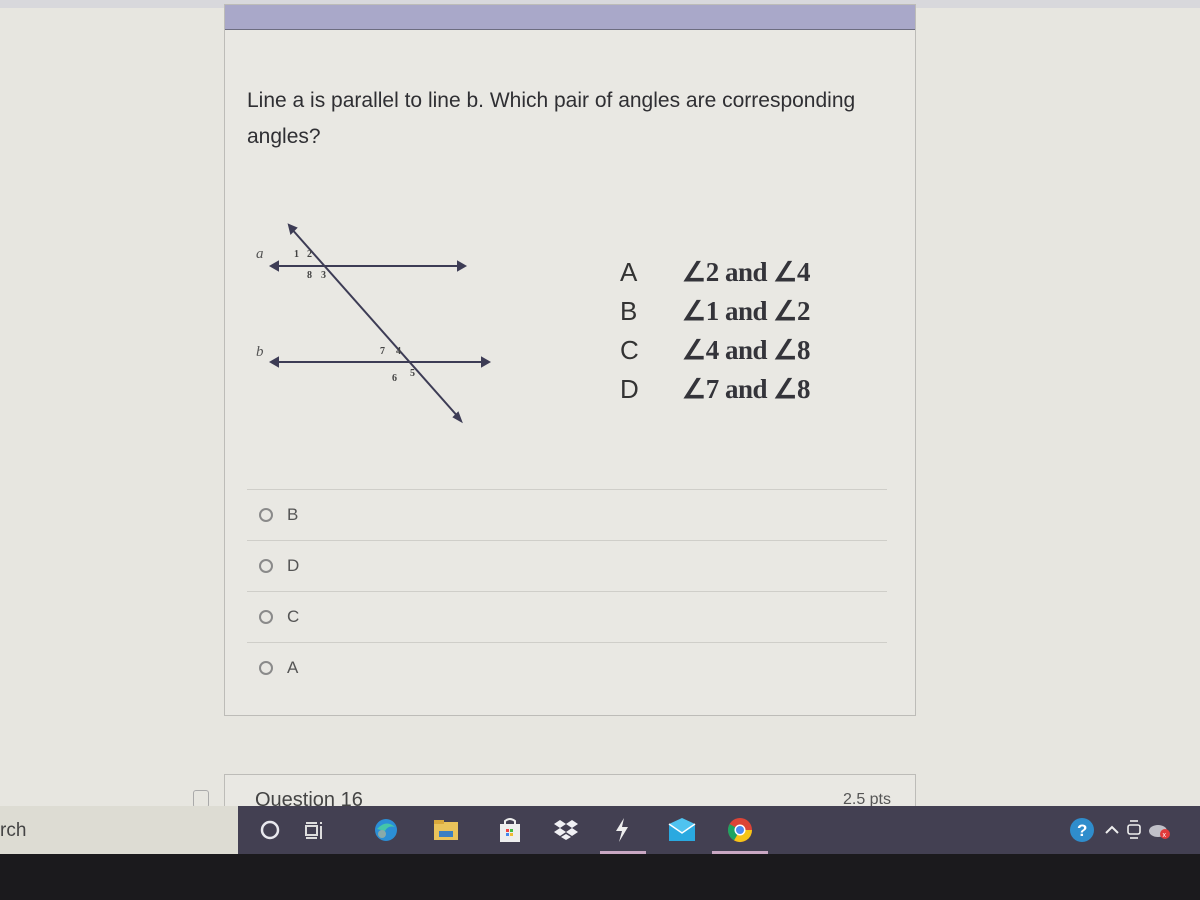 The image size is (1200, 900). Describe the element at coordinates (293, 667) in the screenshot. I see `answer-label: A` at that location.